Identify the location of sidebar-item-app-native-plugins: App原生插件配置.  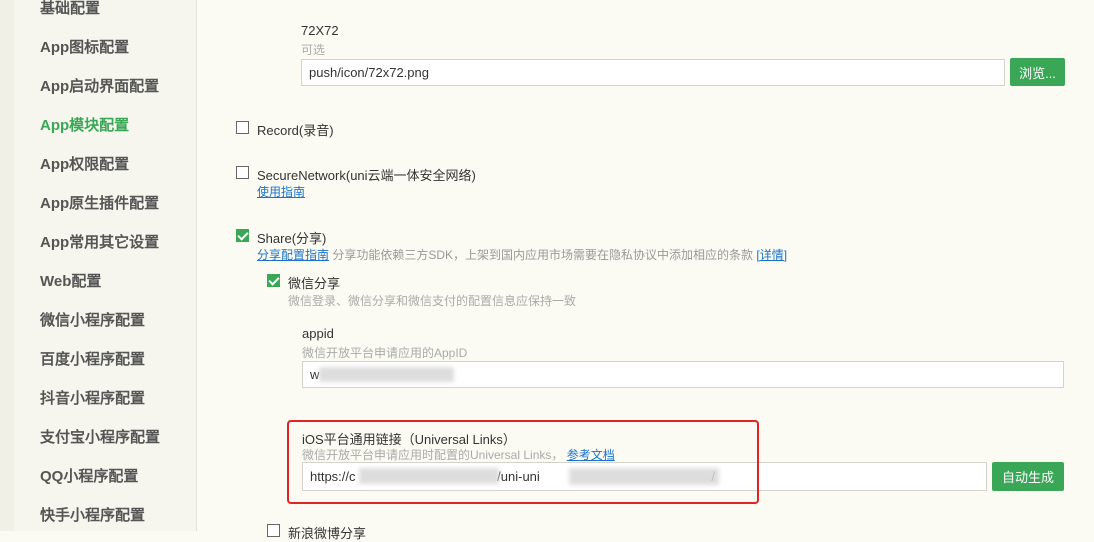
(99, 202).